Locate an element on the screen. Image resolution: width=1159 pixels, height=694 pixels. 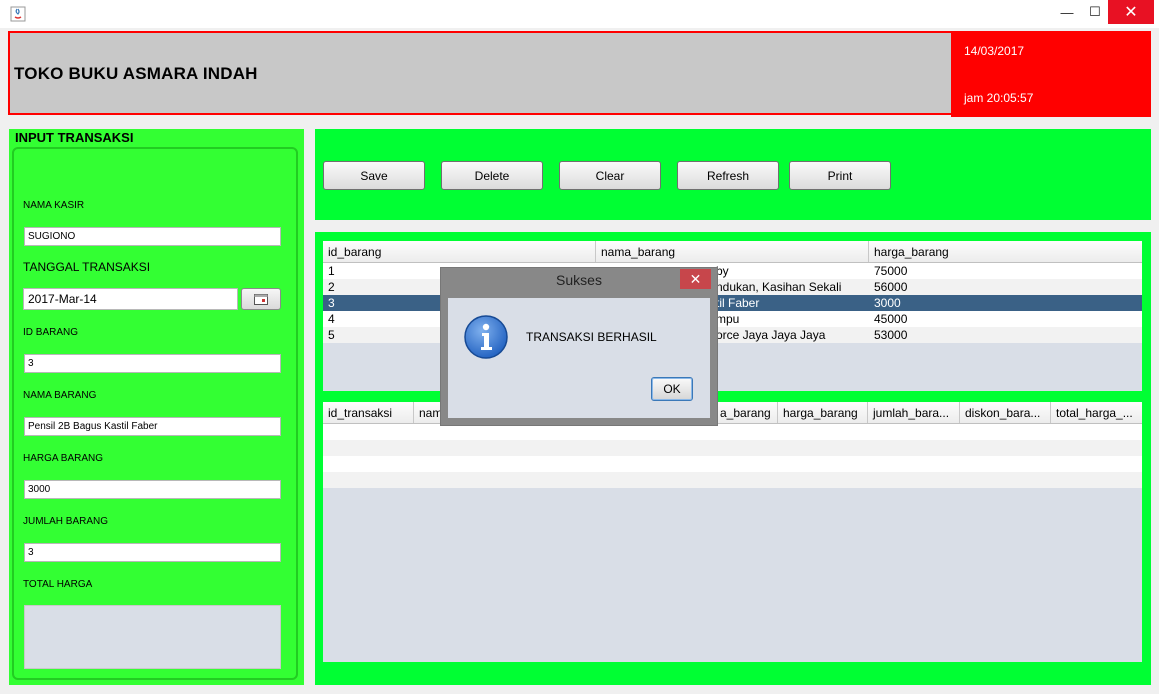
column-header: id_transaksi is located at coordinates (368, 412).